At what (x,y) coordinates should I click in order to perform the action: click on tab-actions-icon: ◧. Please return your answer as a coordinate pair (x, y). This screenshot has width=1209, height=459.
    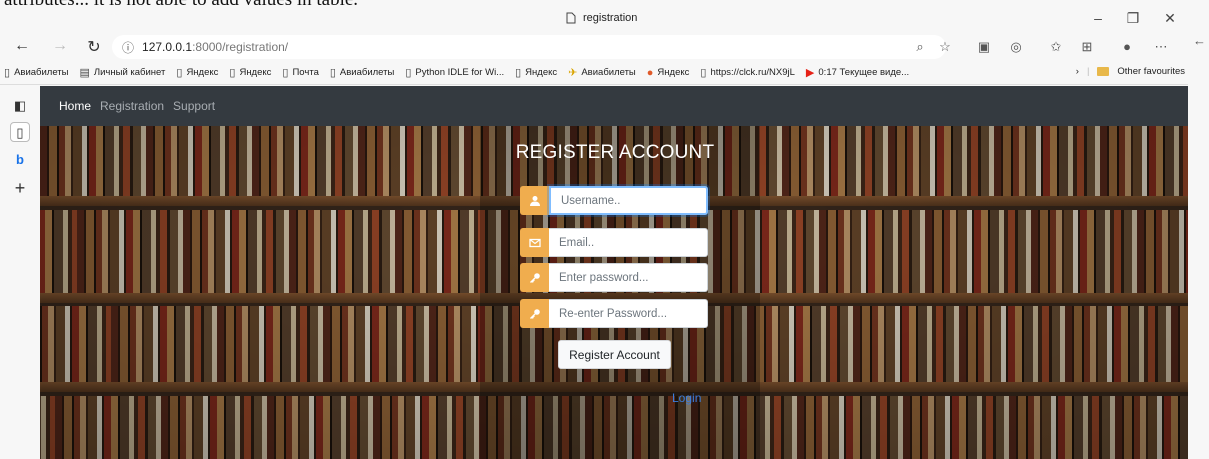
    Looking at the image, I should click on (20, 106).